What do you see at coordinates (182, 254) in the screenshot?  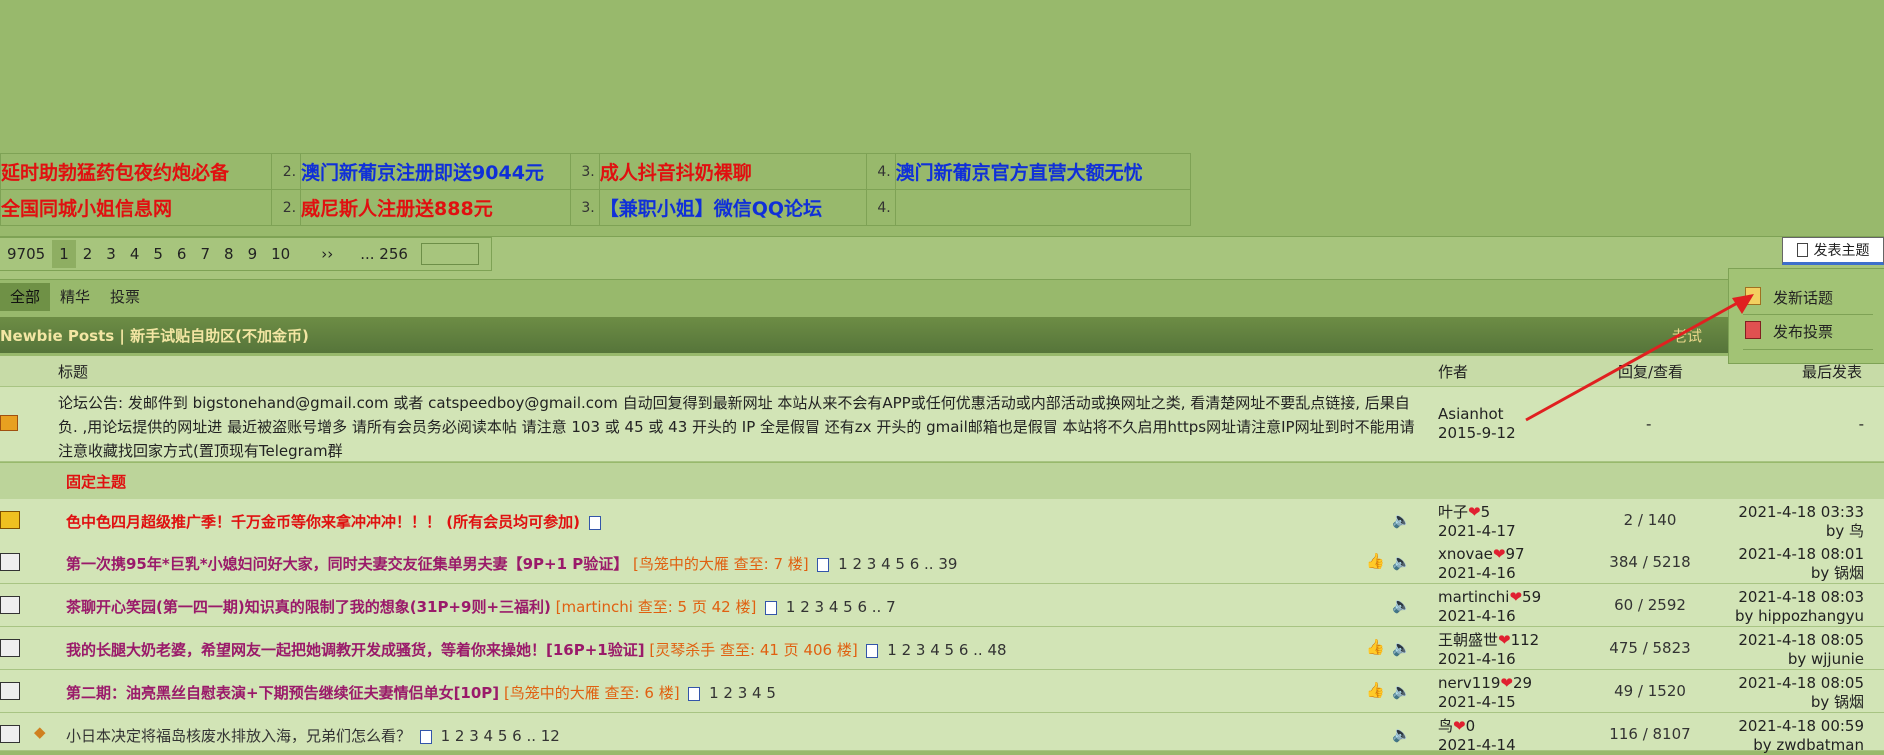 I see `page-link: 6` at bounding box center [182, 254].